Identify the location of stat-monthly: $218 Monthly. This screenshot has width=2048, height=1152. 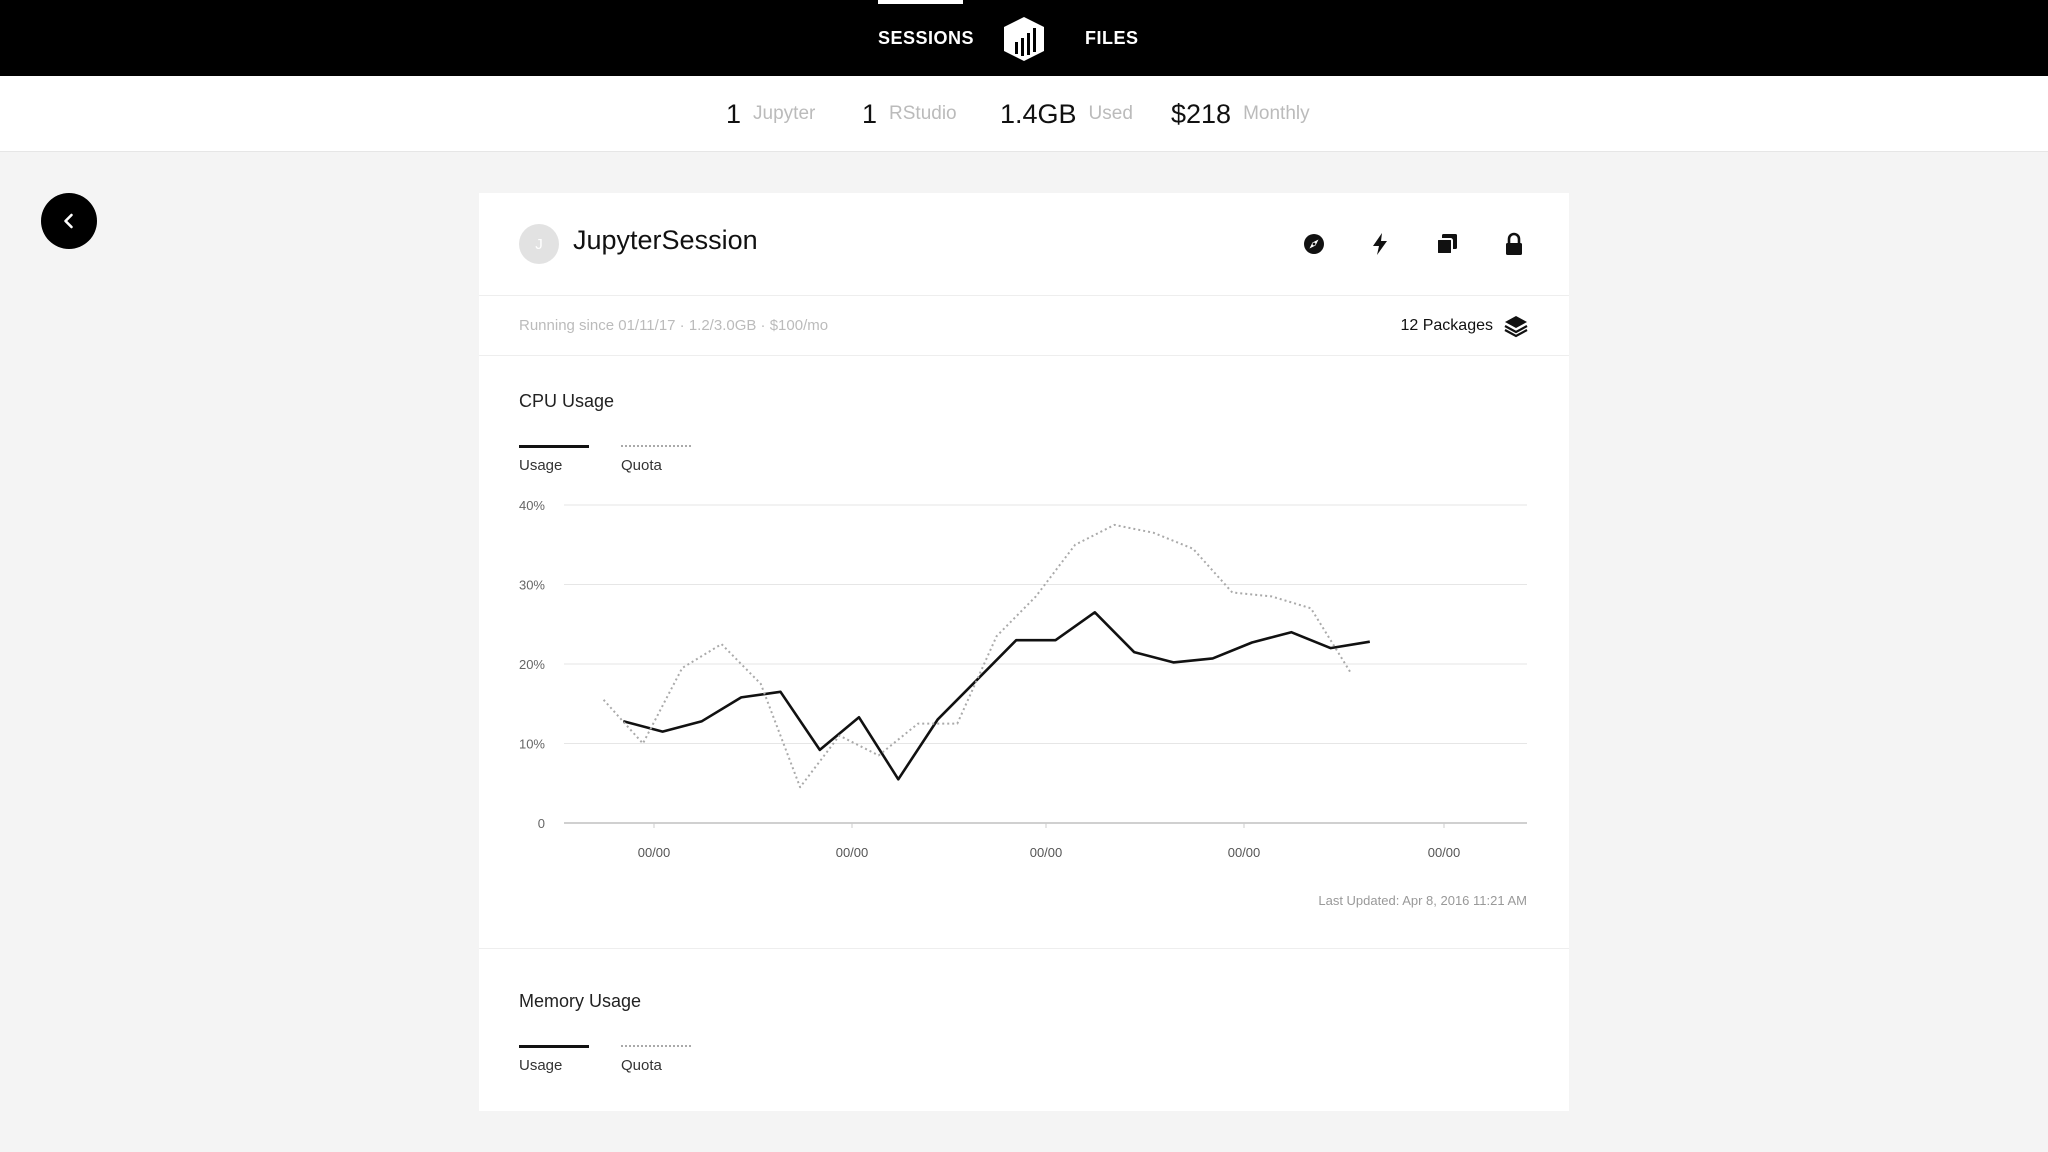
(1240, 114).